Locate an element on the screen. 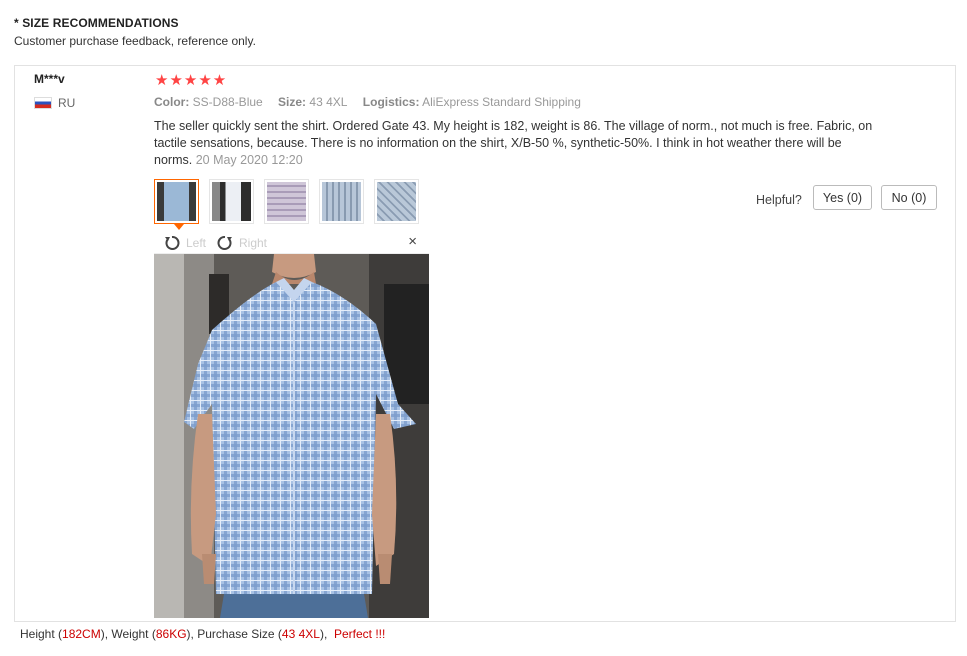 This screenshot has width=967, height=656. fabric-label-thumbnail-image is located at coordinates (286, 201).